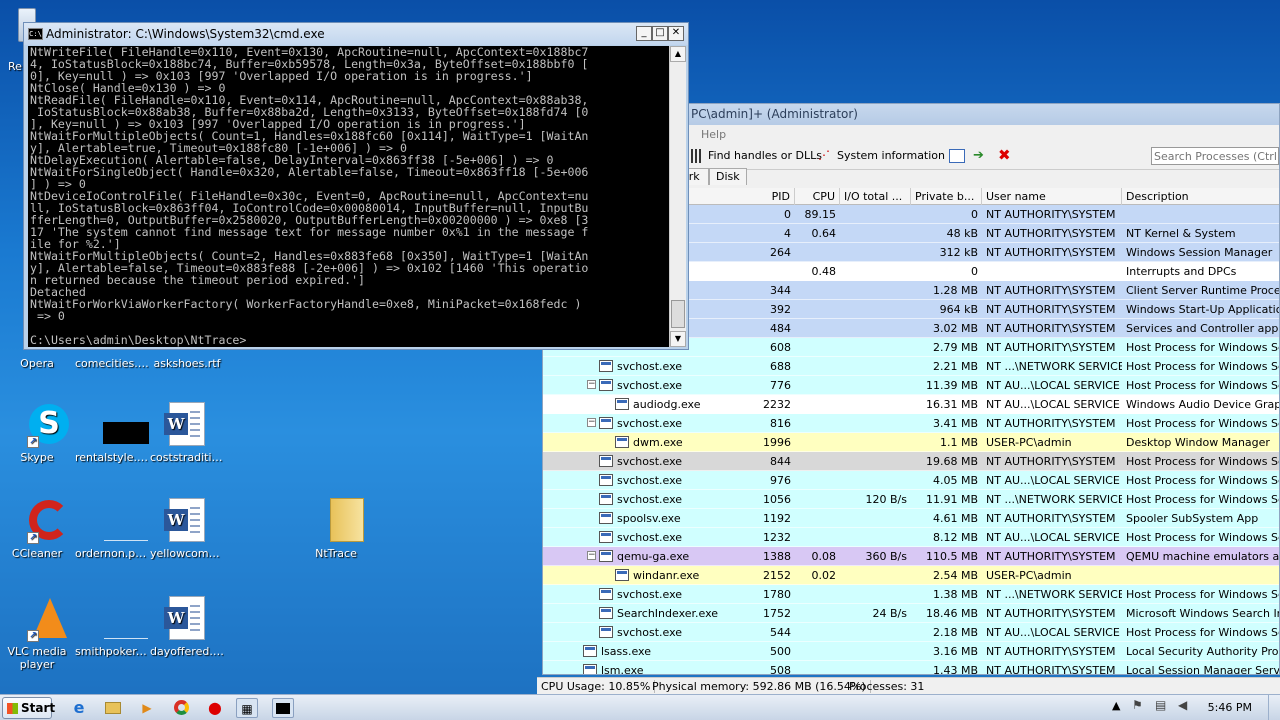 This screenshot has width=1280, height=720. What do you see at coordinates (37, 433) in the screenshot?
I see `desktop-icon-skype: S ↗ Skype` at bounding box center [37, 433].